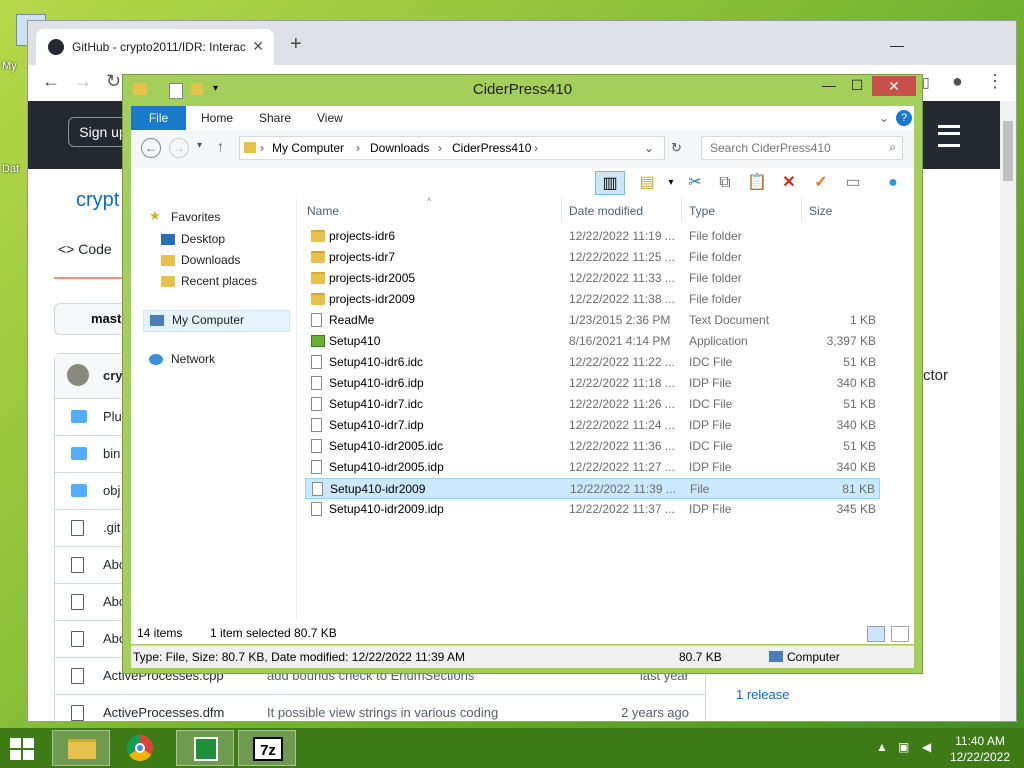  I want to click on nav-desktop: Desktop, so click(203, 239).